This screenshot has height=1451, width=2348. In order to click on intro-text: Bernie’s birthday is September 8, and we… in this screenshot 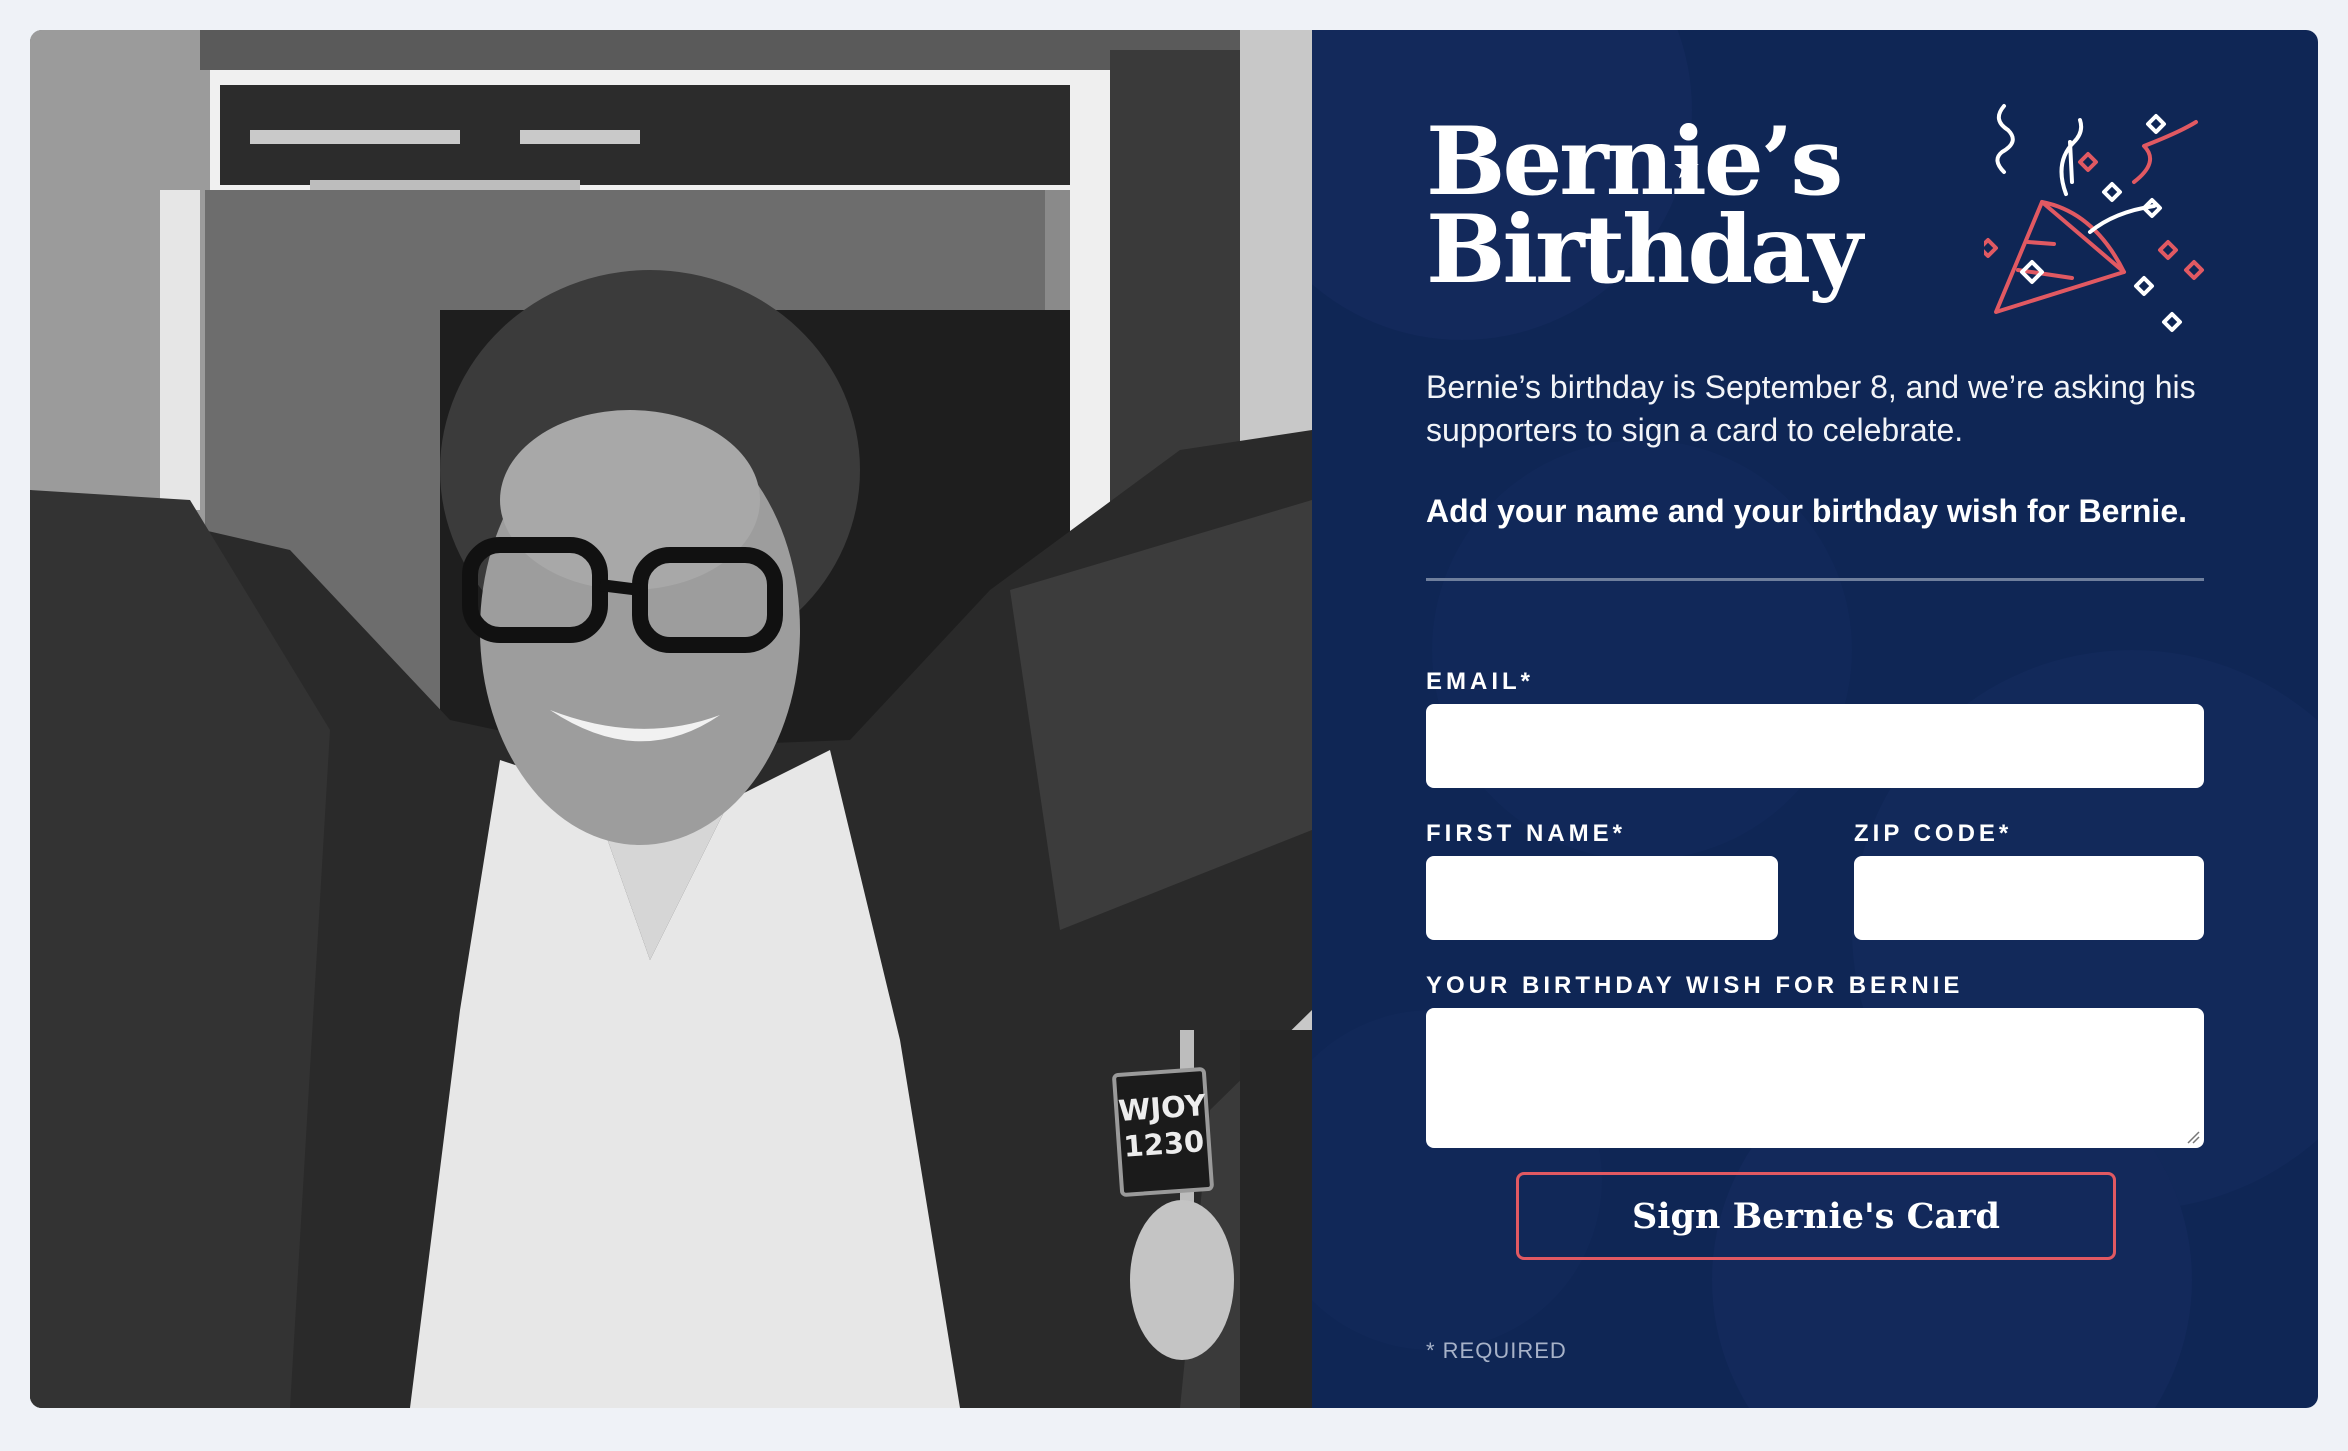, I will do `click(1811, 408)`.